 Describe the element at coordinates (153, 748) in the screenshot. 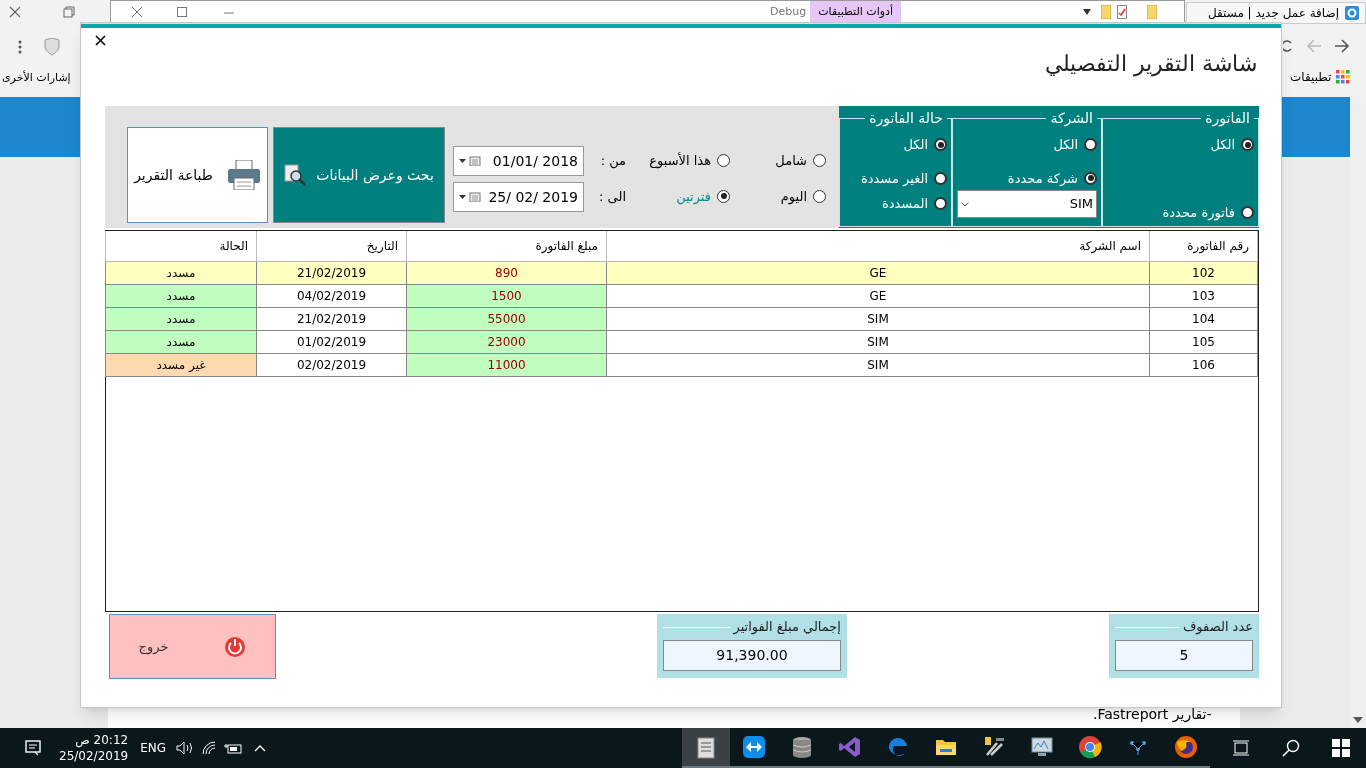

I see `language-indicator: ENG` at that location.